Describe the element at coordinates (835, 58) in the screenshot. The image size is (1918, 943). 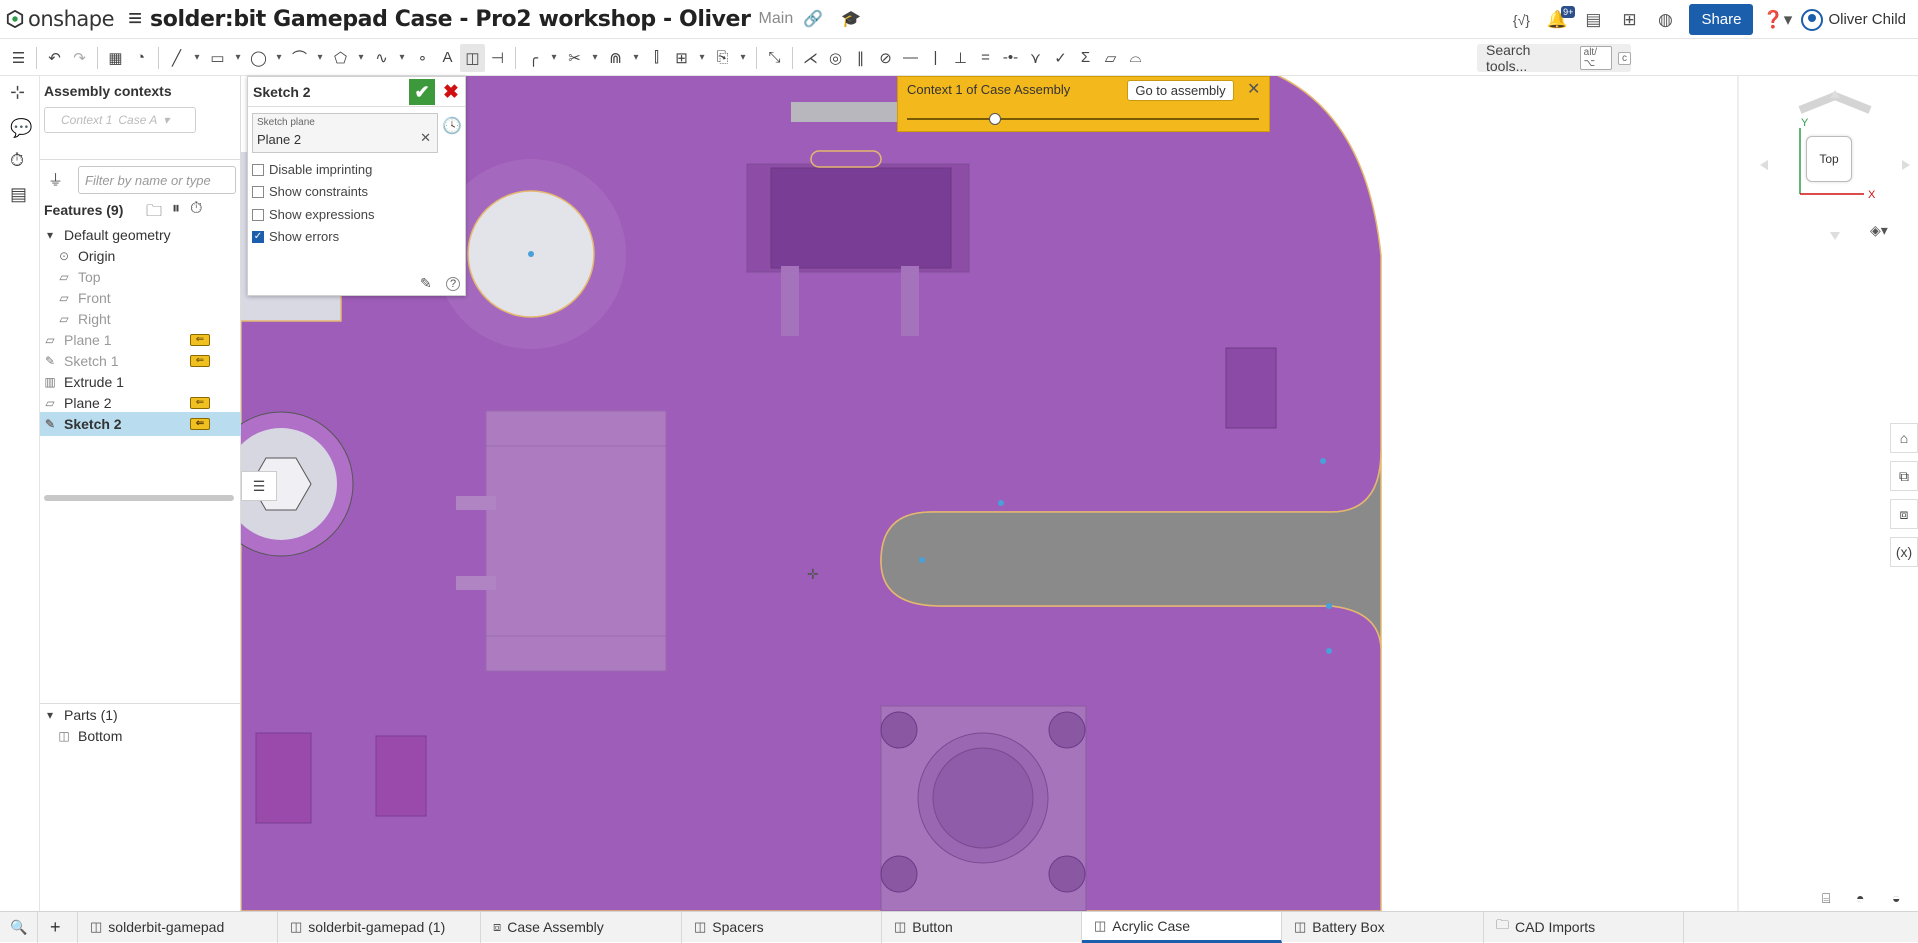
I see `concentric-icon: ◎` at that location.